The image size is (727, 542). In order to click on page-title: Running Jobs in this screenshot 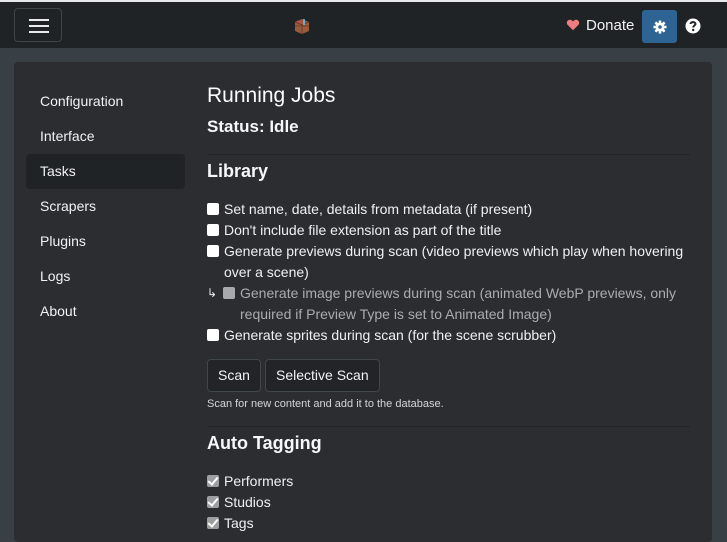, I will do `click(271, 95)`.